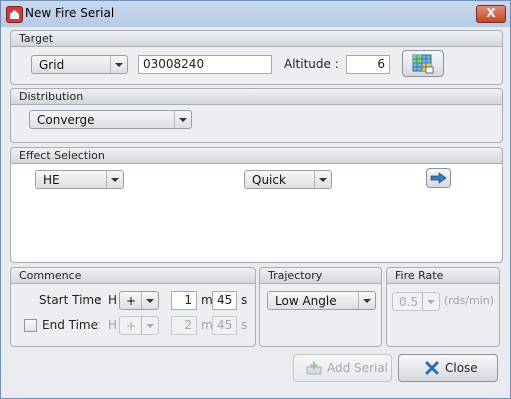 The image size is (511, 399). What do you see at coordinates (256, 39) in the screenshot?
I see `target-header: Target` at bounding box center [256, 39].